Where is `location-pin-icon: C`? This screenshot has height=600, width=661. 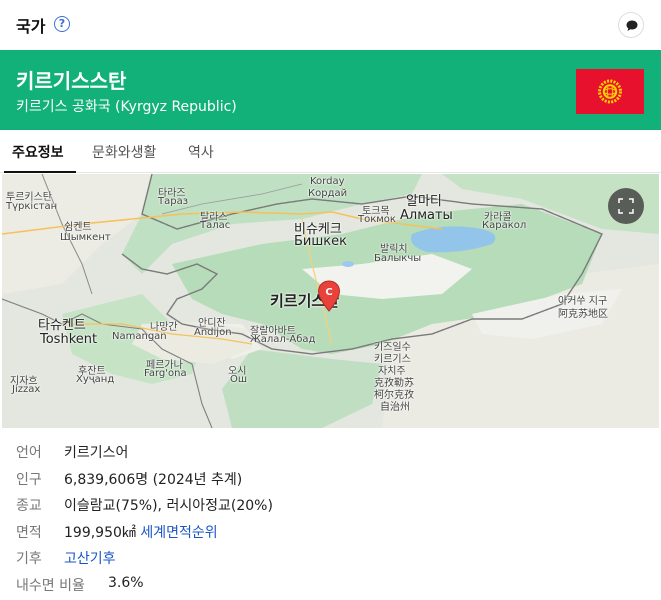 location-pin-icon: C is located at coordinates (329, 298).